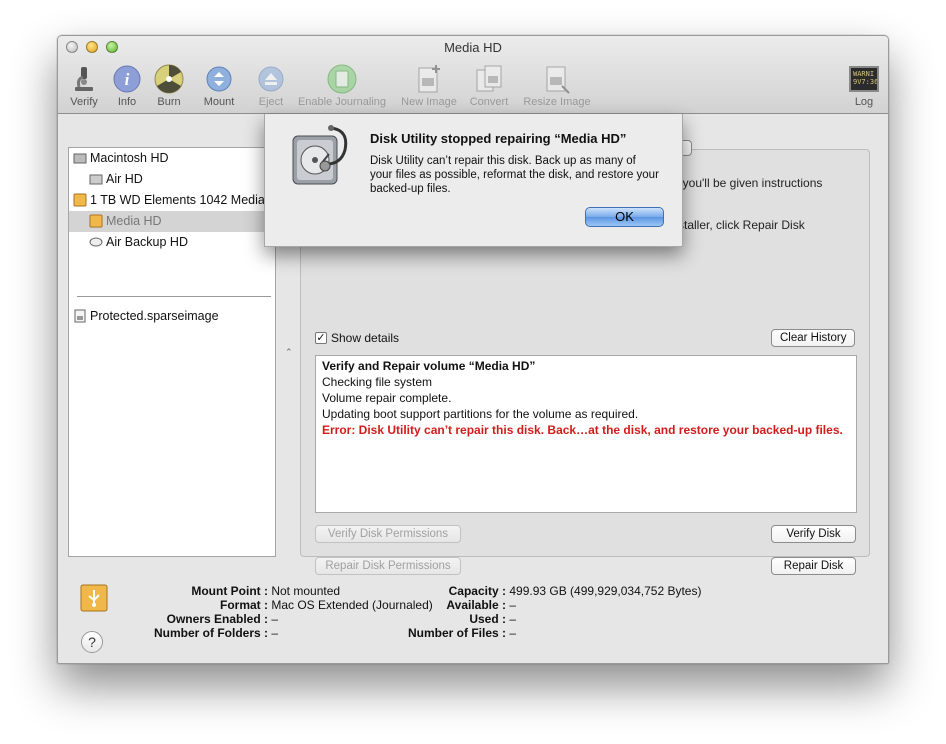 The image size is (946, 744). I want to click on toolbar-enable-journaling-button: Enable Journaling, so click(342, 86).